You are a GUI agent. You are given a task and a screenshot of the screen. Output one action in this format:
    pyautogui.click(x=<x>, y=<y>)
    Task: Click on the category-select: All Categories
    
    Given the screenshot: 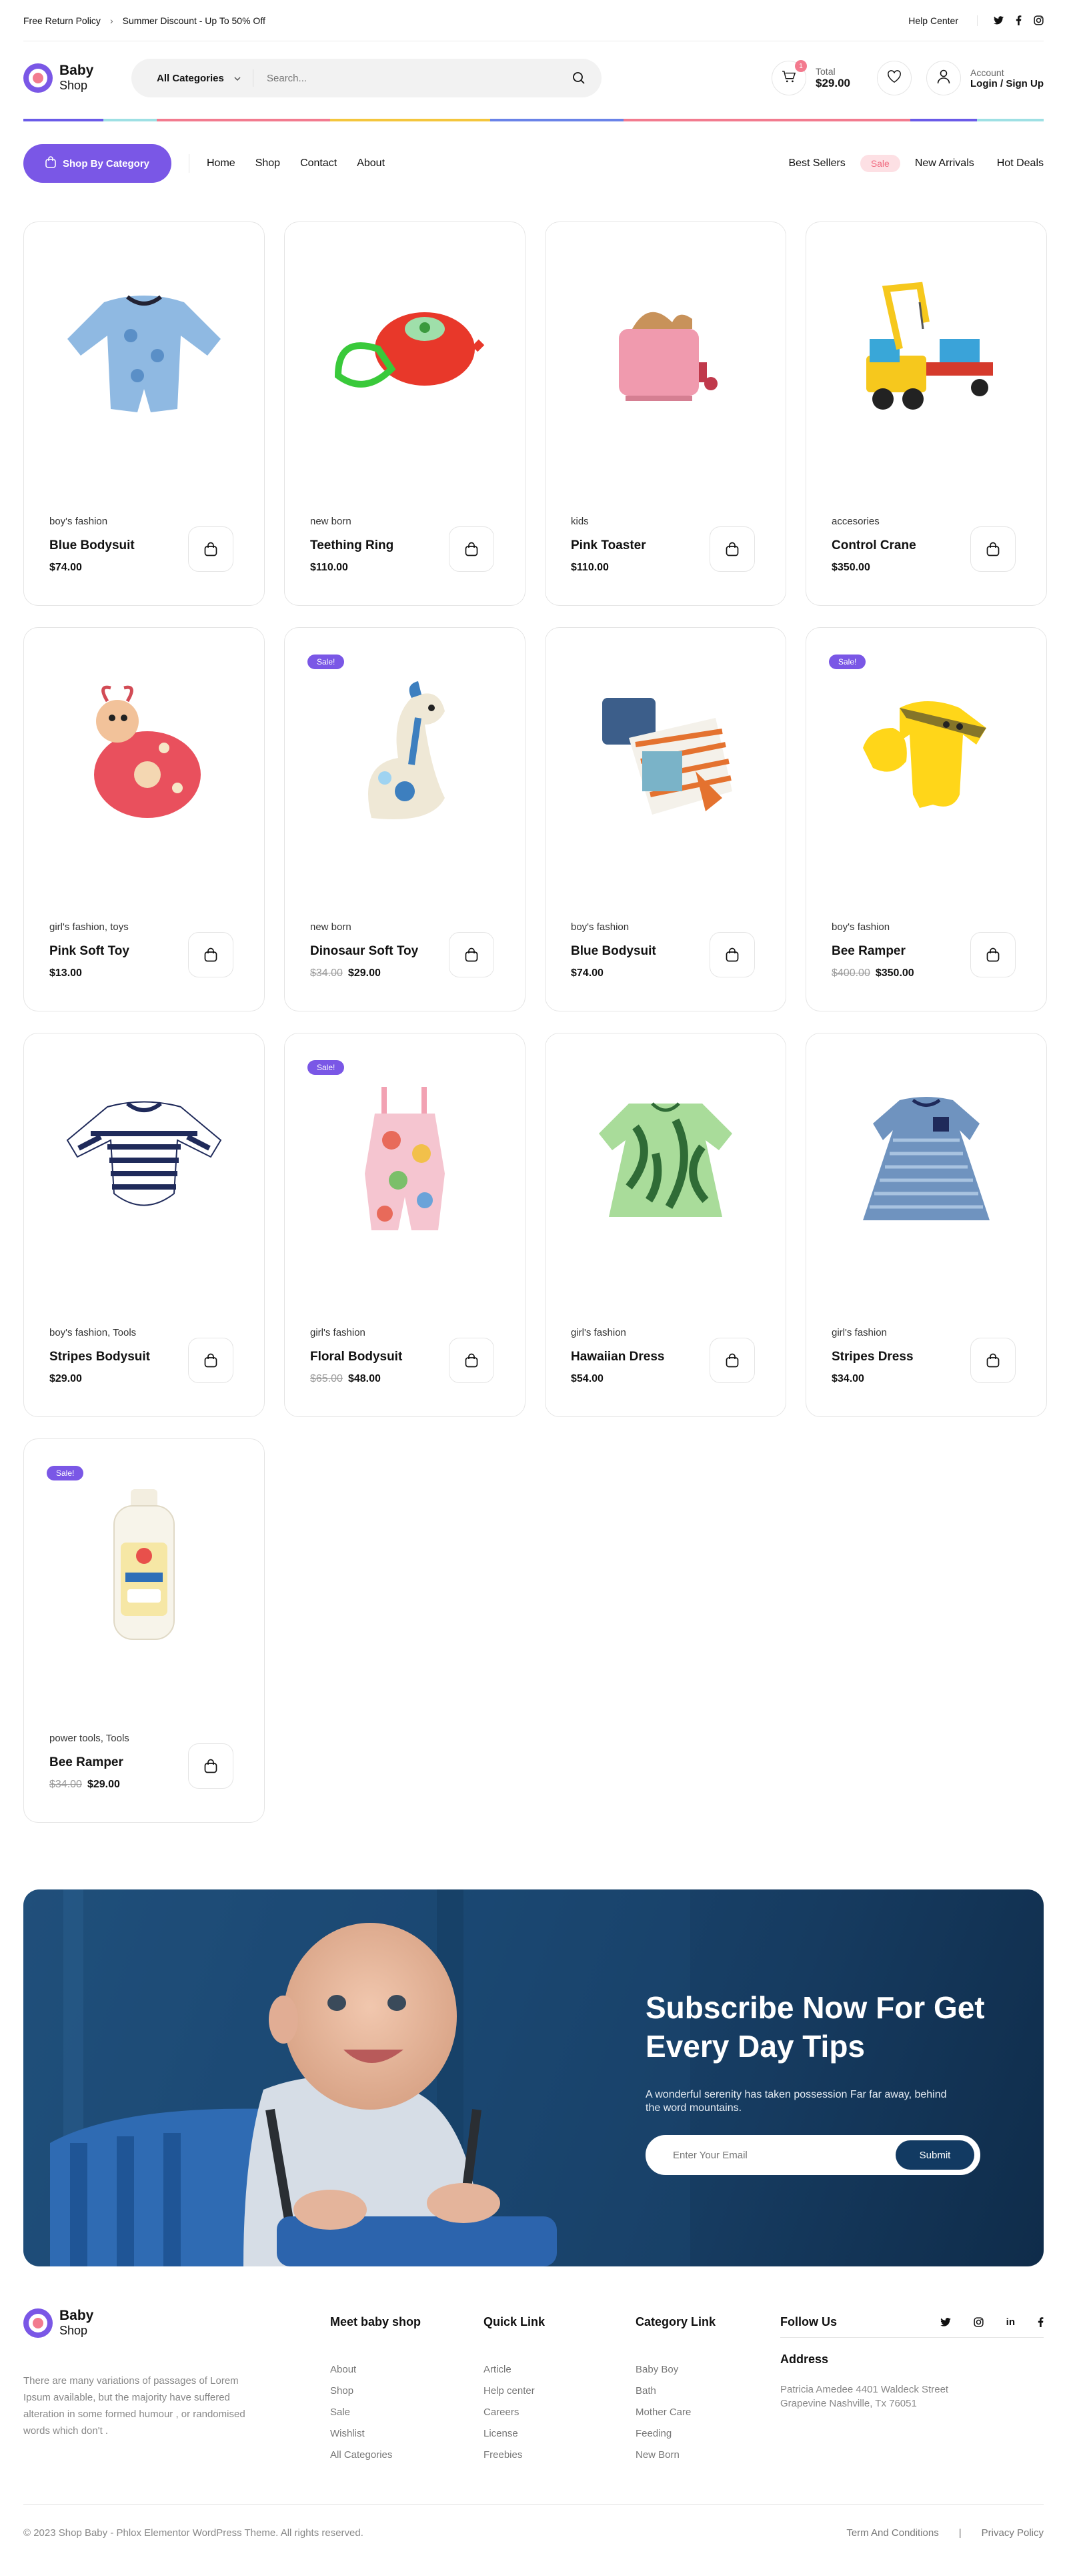 What is the action you would take?
    pyautogui.click(x=193, y=78)
    